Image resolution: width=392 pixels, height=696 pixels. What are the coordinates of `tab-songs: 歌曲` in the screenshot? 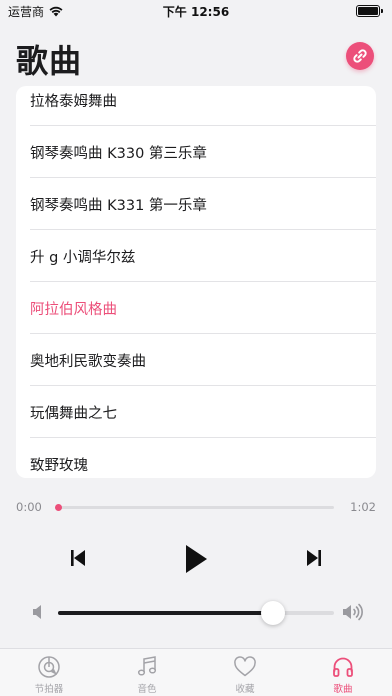 It's located at (343, 672).